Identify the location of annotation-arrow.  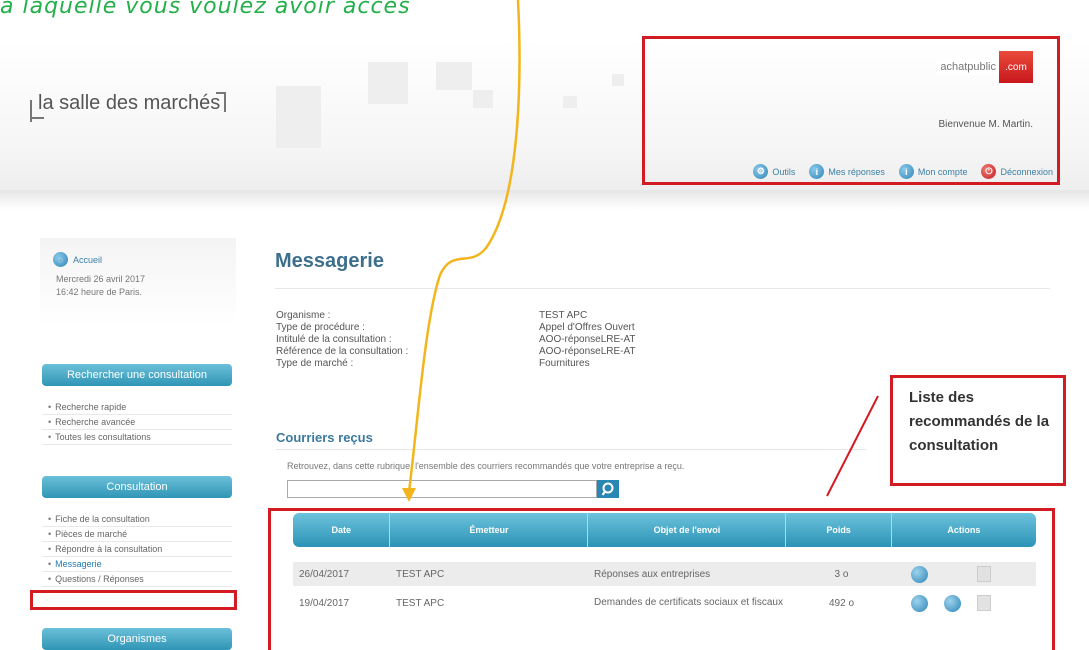
(464, 246).